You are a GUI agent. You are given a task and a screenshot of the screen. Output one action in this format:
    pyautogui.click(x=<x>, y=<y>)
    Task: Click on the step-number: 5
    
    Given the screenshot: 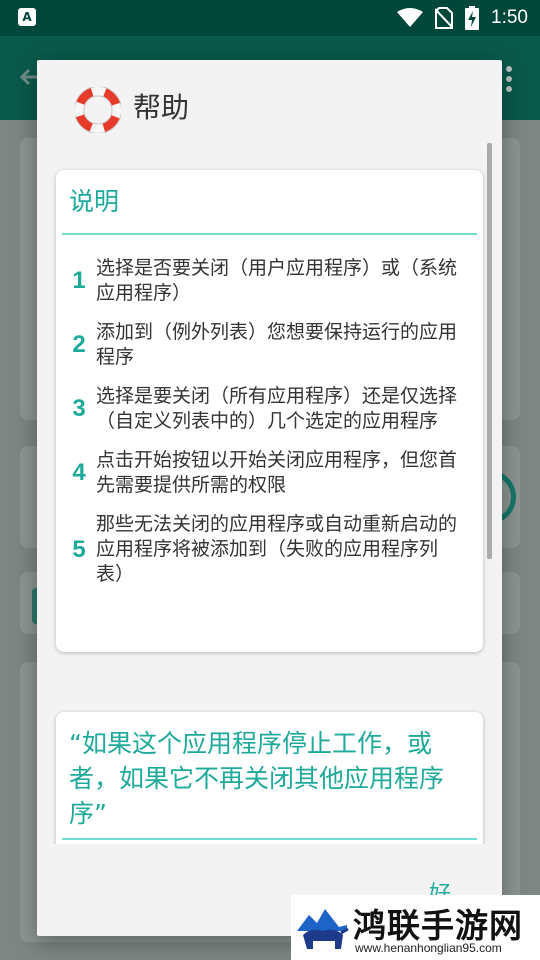 What is the action you would take?
    pyautogui.click(x=79, y=549)
    